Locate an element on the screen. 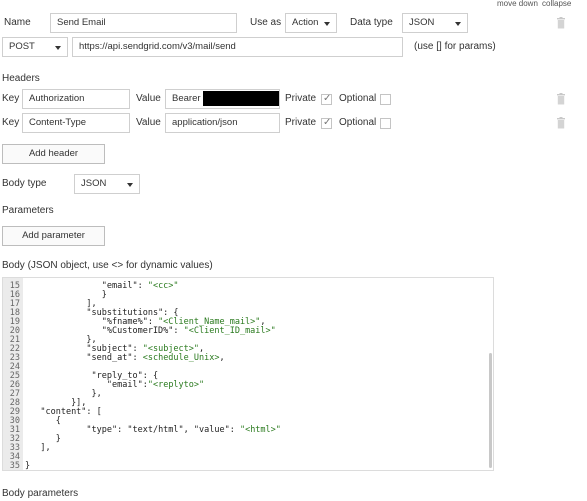 This screenshot has width=587, height=501. header-value-text: Bearer is located at coordinates (186, 98).